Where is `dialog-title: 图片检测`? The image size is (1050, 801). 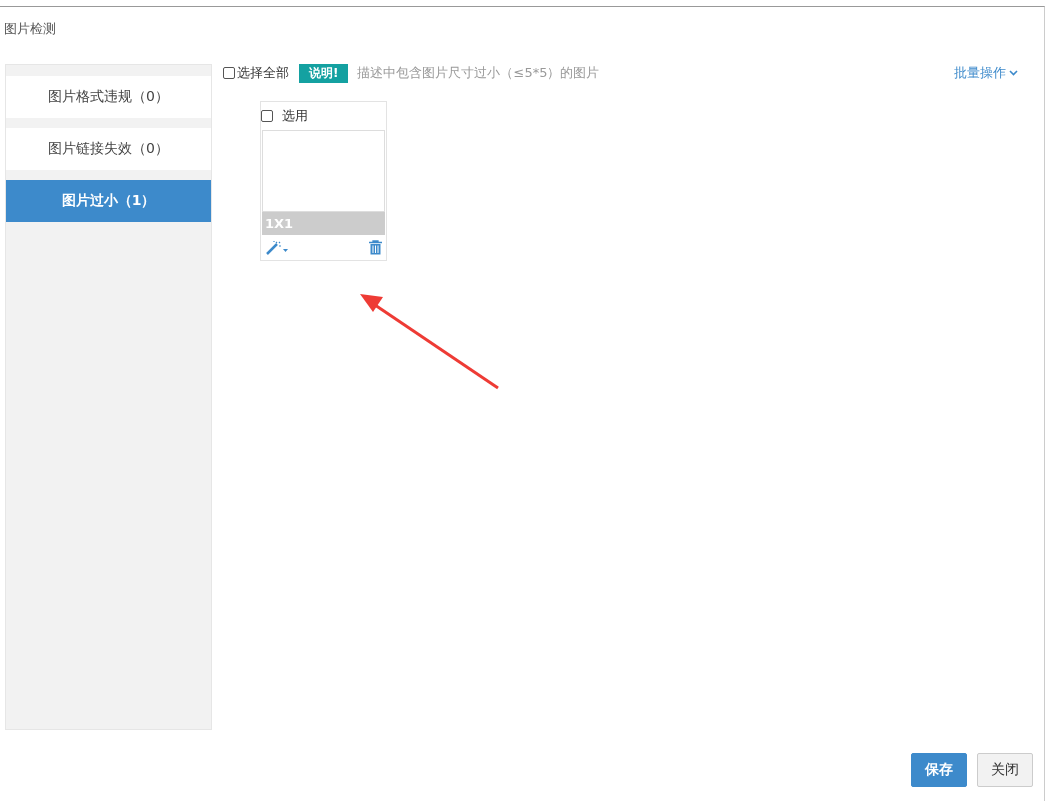 dialog-title: 图片检测 is located at coordinates (30, 29).